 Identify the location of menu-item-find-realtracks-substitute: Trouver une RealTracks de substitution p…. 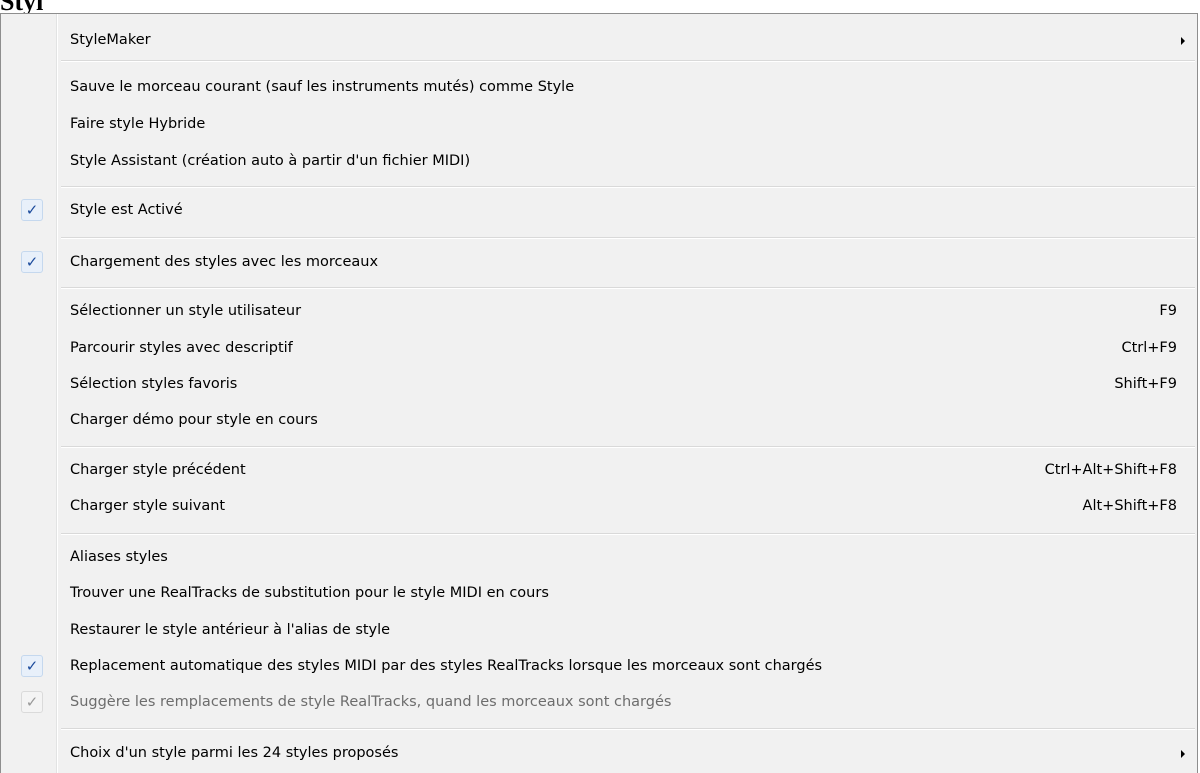
(599, 593).